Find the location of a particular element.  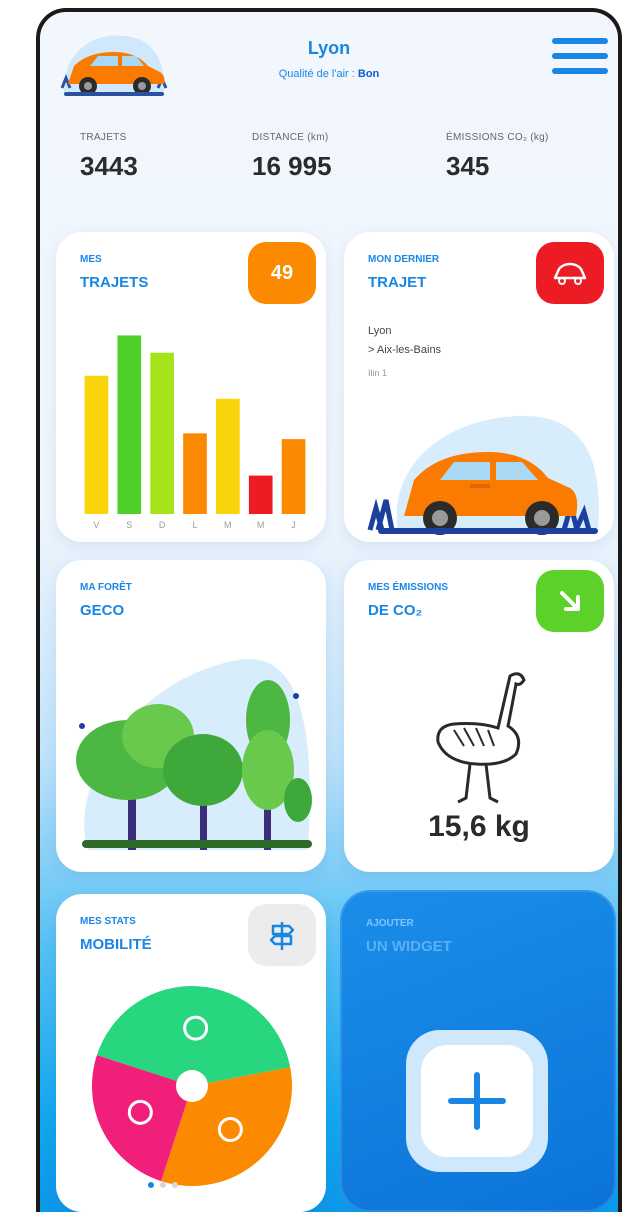

widget-title: TRAJETS is located at coordinates (114, 282).